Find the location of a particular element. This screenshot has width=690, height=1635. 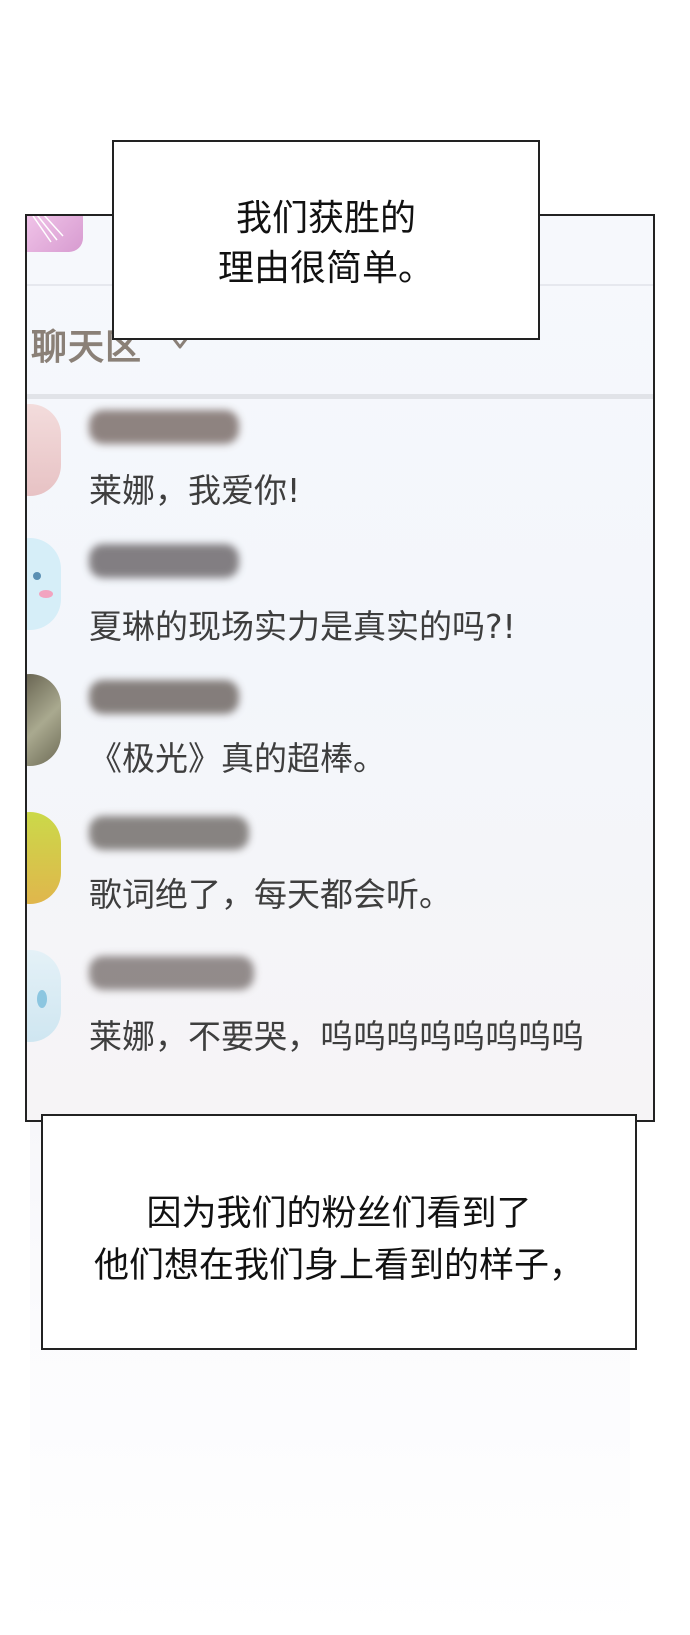

narration-box-bottom: 因为我们的粉丝们看到了 他们想在我们身上看到的样子， is located at coordinates (339, 1232).